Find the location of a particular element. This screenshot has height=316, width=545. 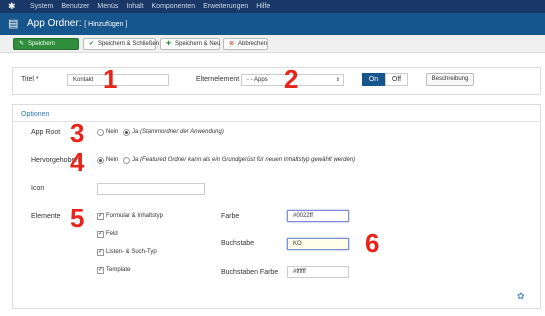

select-arrow-icon: ⇕ is located at coordinates (337, 80).